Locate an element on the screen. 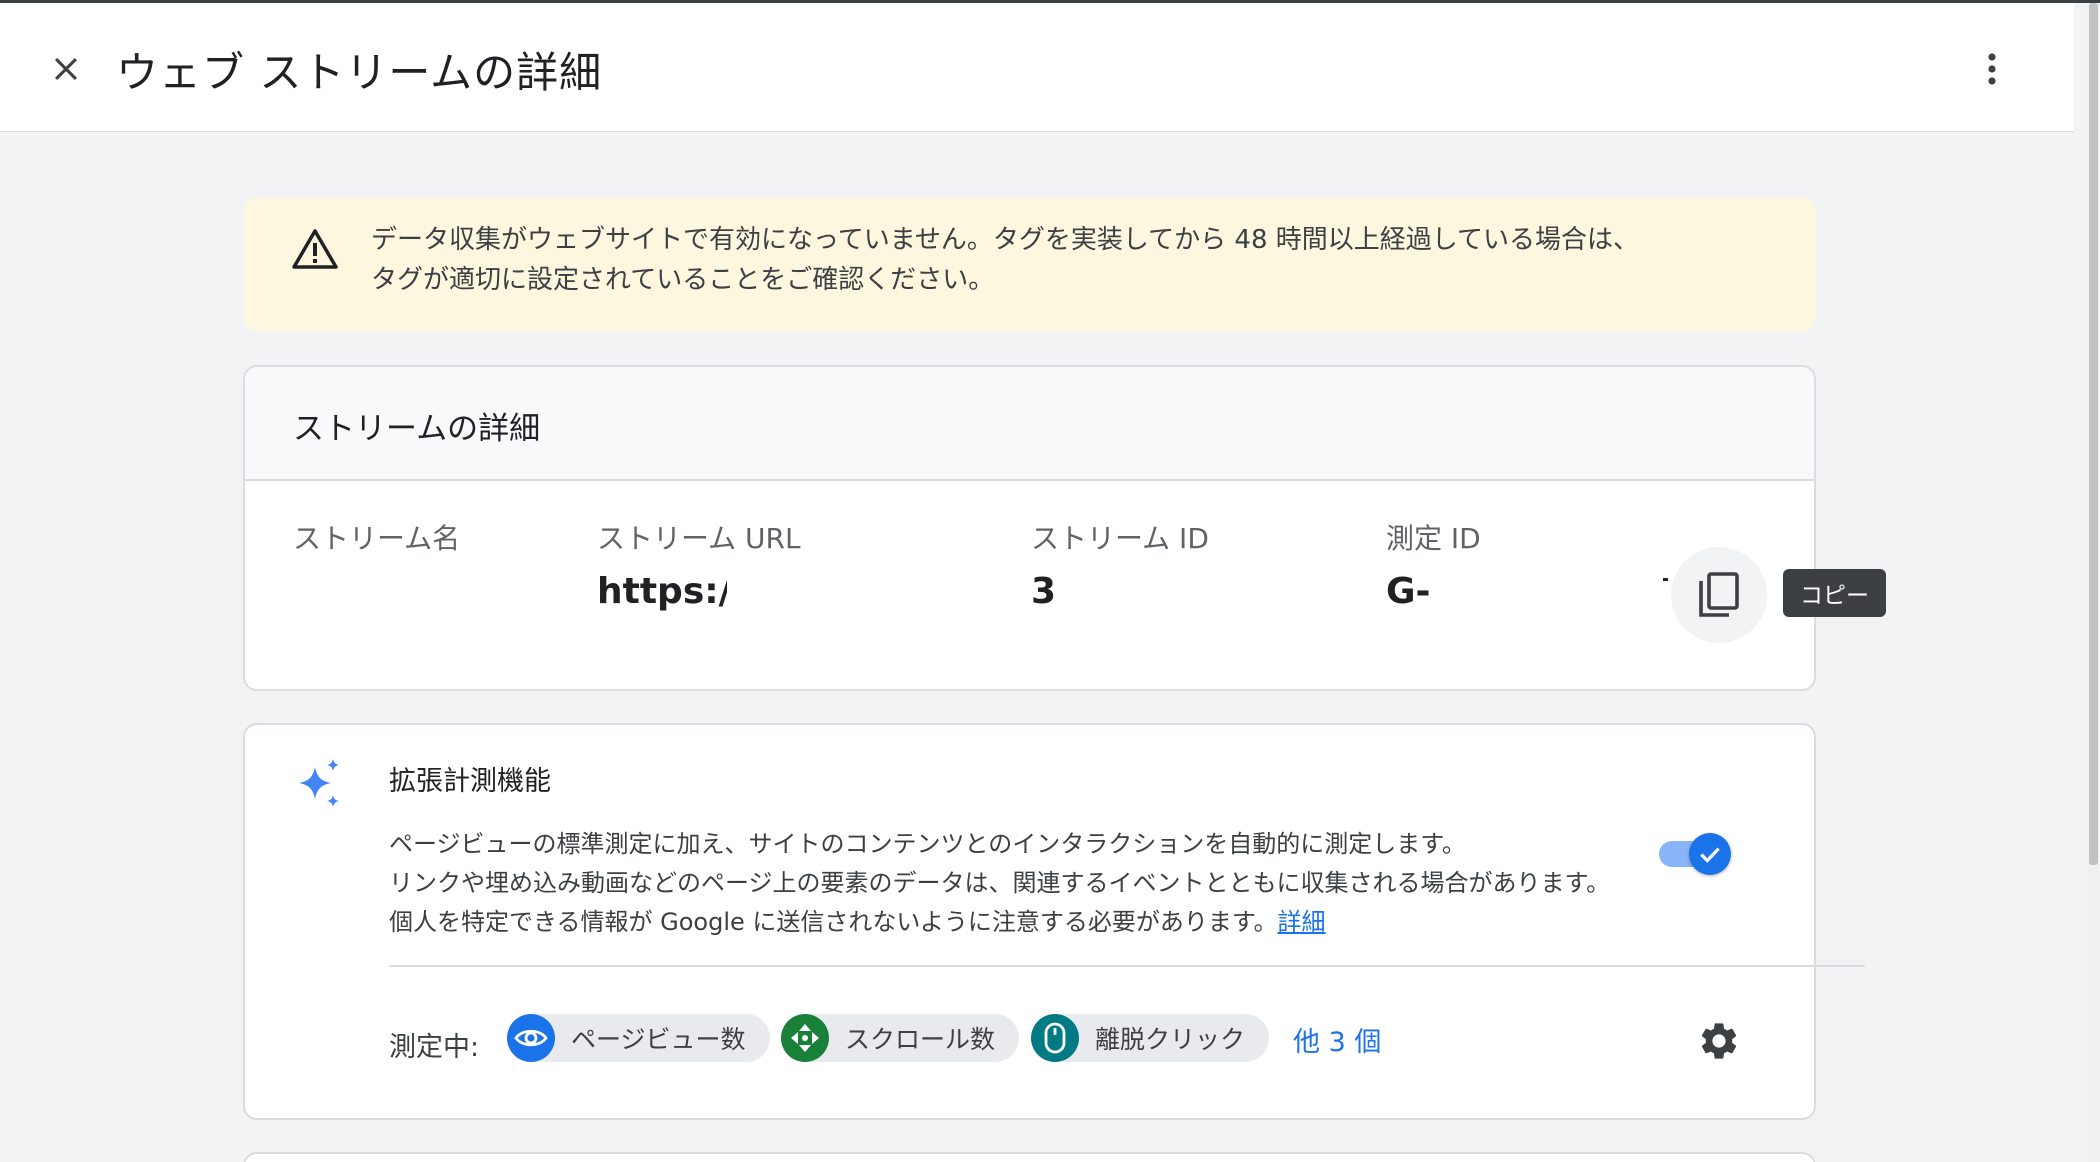  sparkle-icon is located at coordinates (319, 783).